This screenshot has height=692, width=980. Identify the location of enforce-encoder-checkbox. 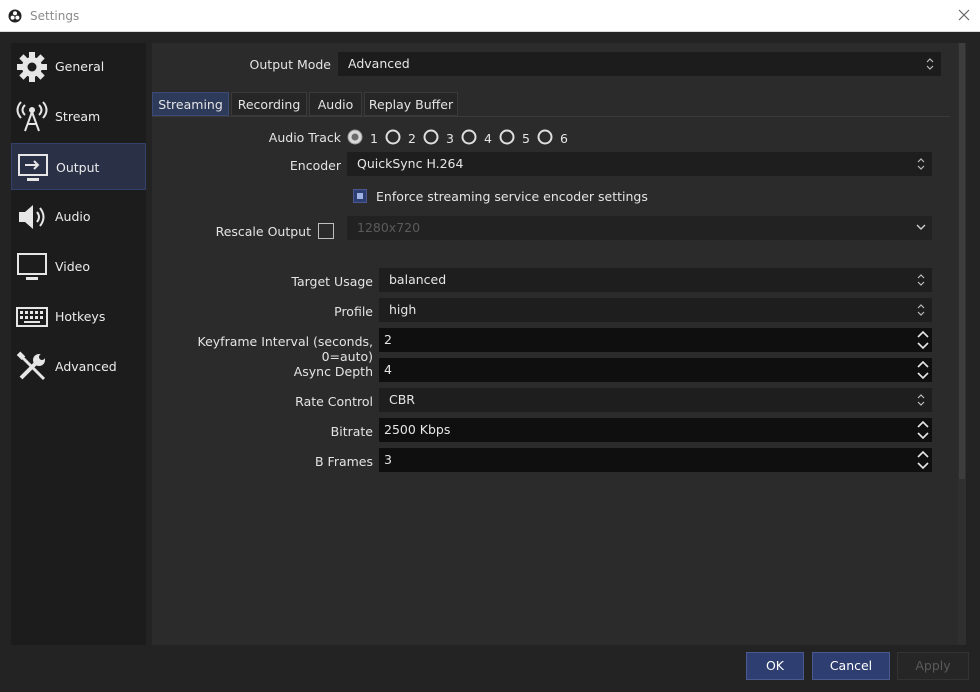
(360, 196).